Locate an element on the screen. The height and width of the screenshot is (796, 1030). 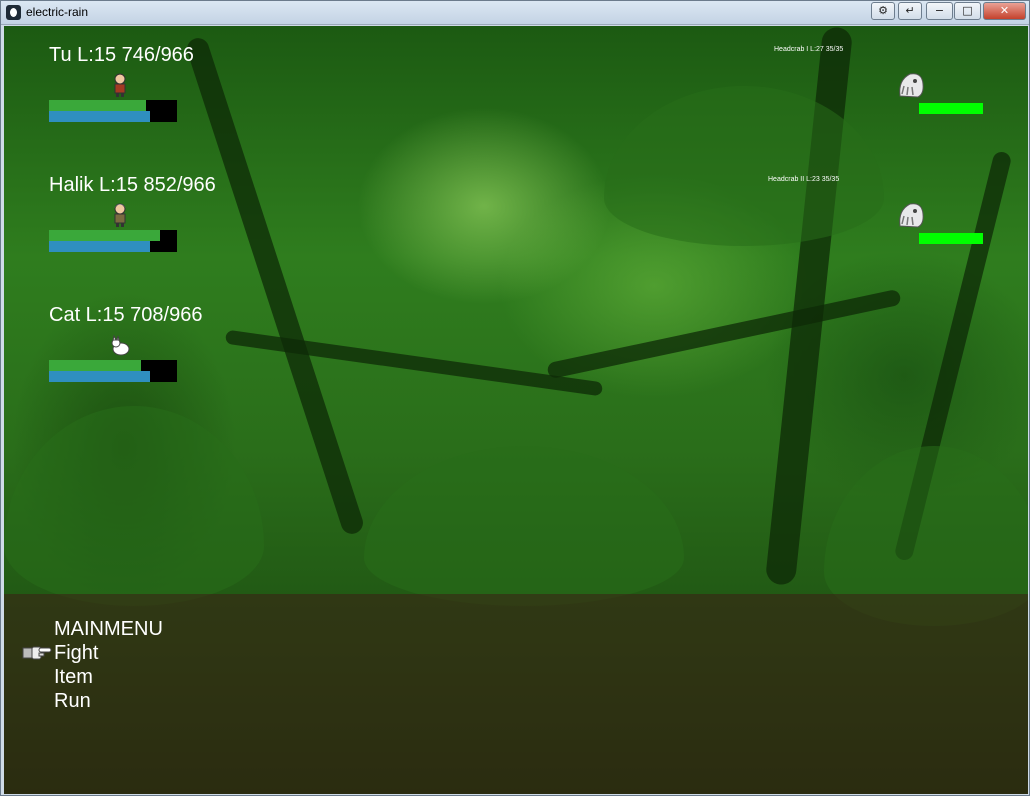
fullscreen-icon: ↵ is located at coordinates (910, 11).